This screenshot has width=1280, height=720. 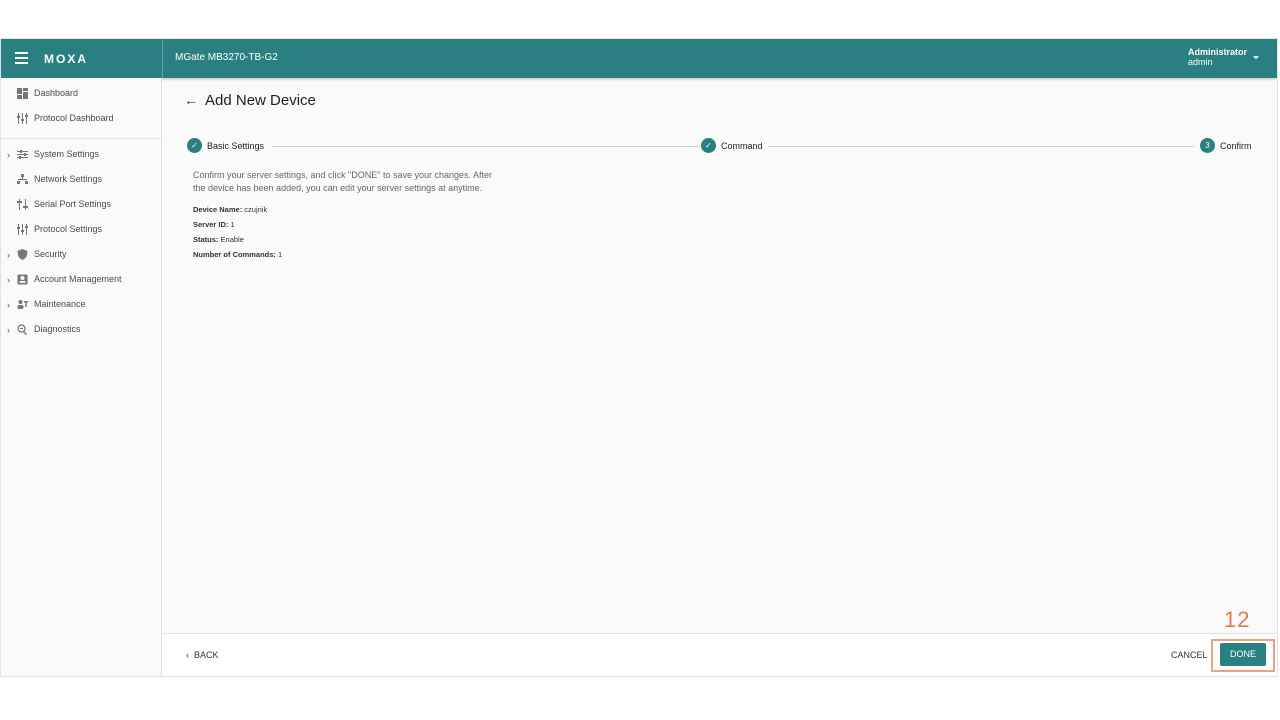 I want to click on sidebar-item-label: Dashboard, so click(x=56, y=93).